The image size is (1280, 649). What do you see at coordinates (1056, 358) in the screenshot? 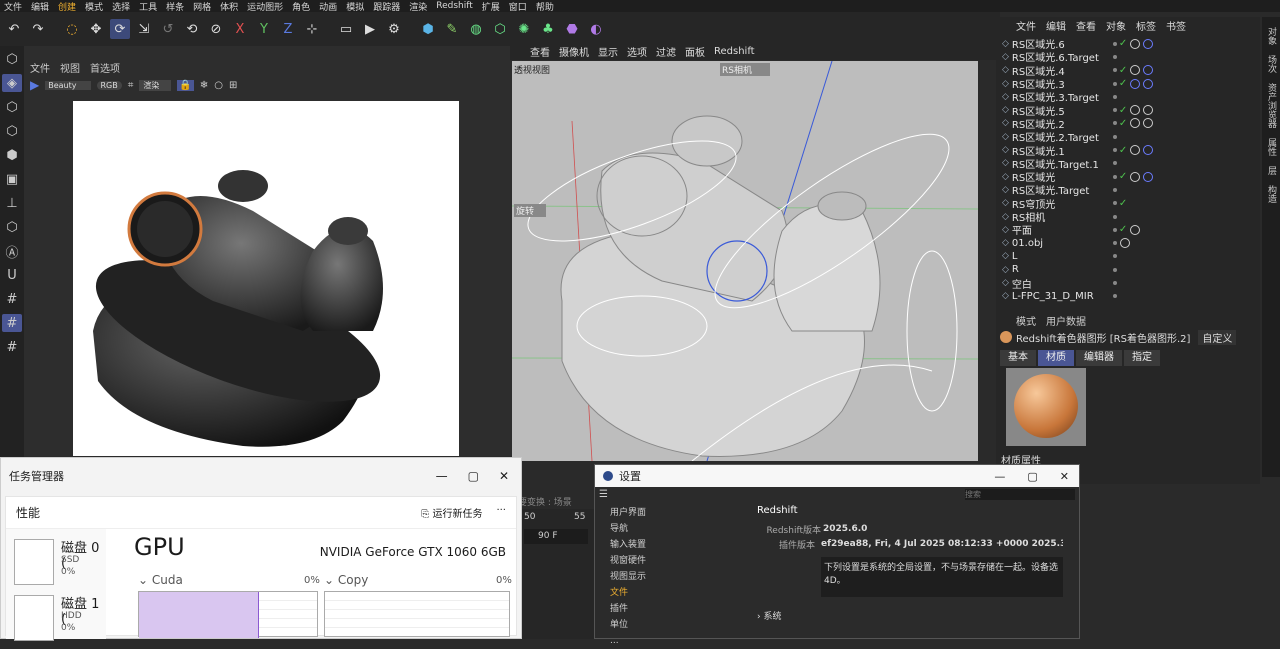
I see `attributes-tab: 材质` at bounding box center [1056, 358].